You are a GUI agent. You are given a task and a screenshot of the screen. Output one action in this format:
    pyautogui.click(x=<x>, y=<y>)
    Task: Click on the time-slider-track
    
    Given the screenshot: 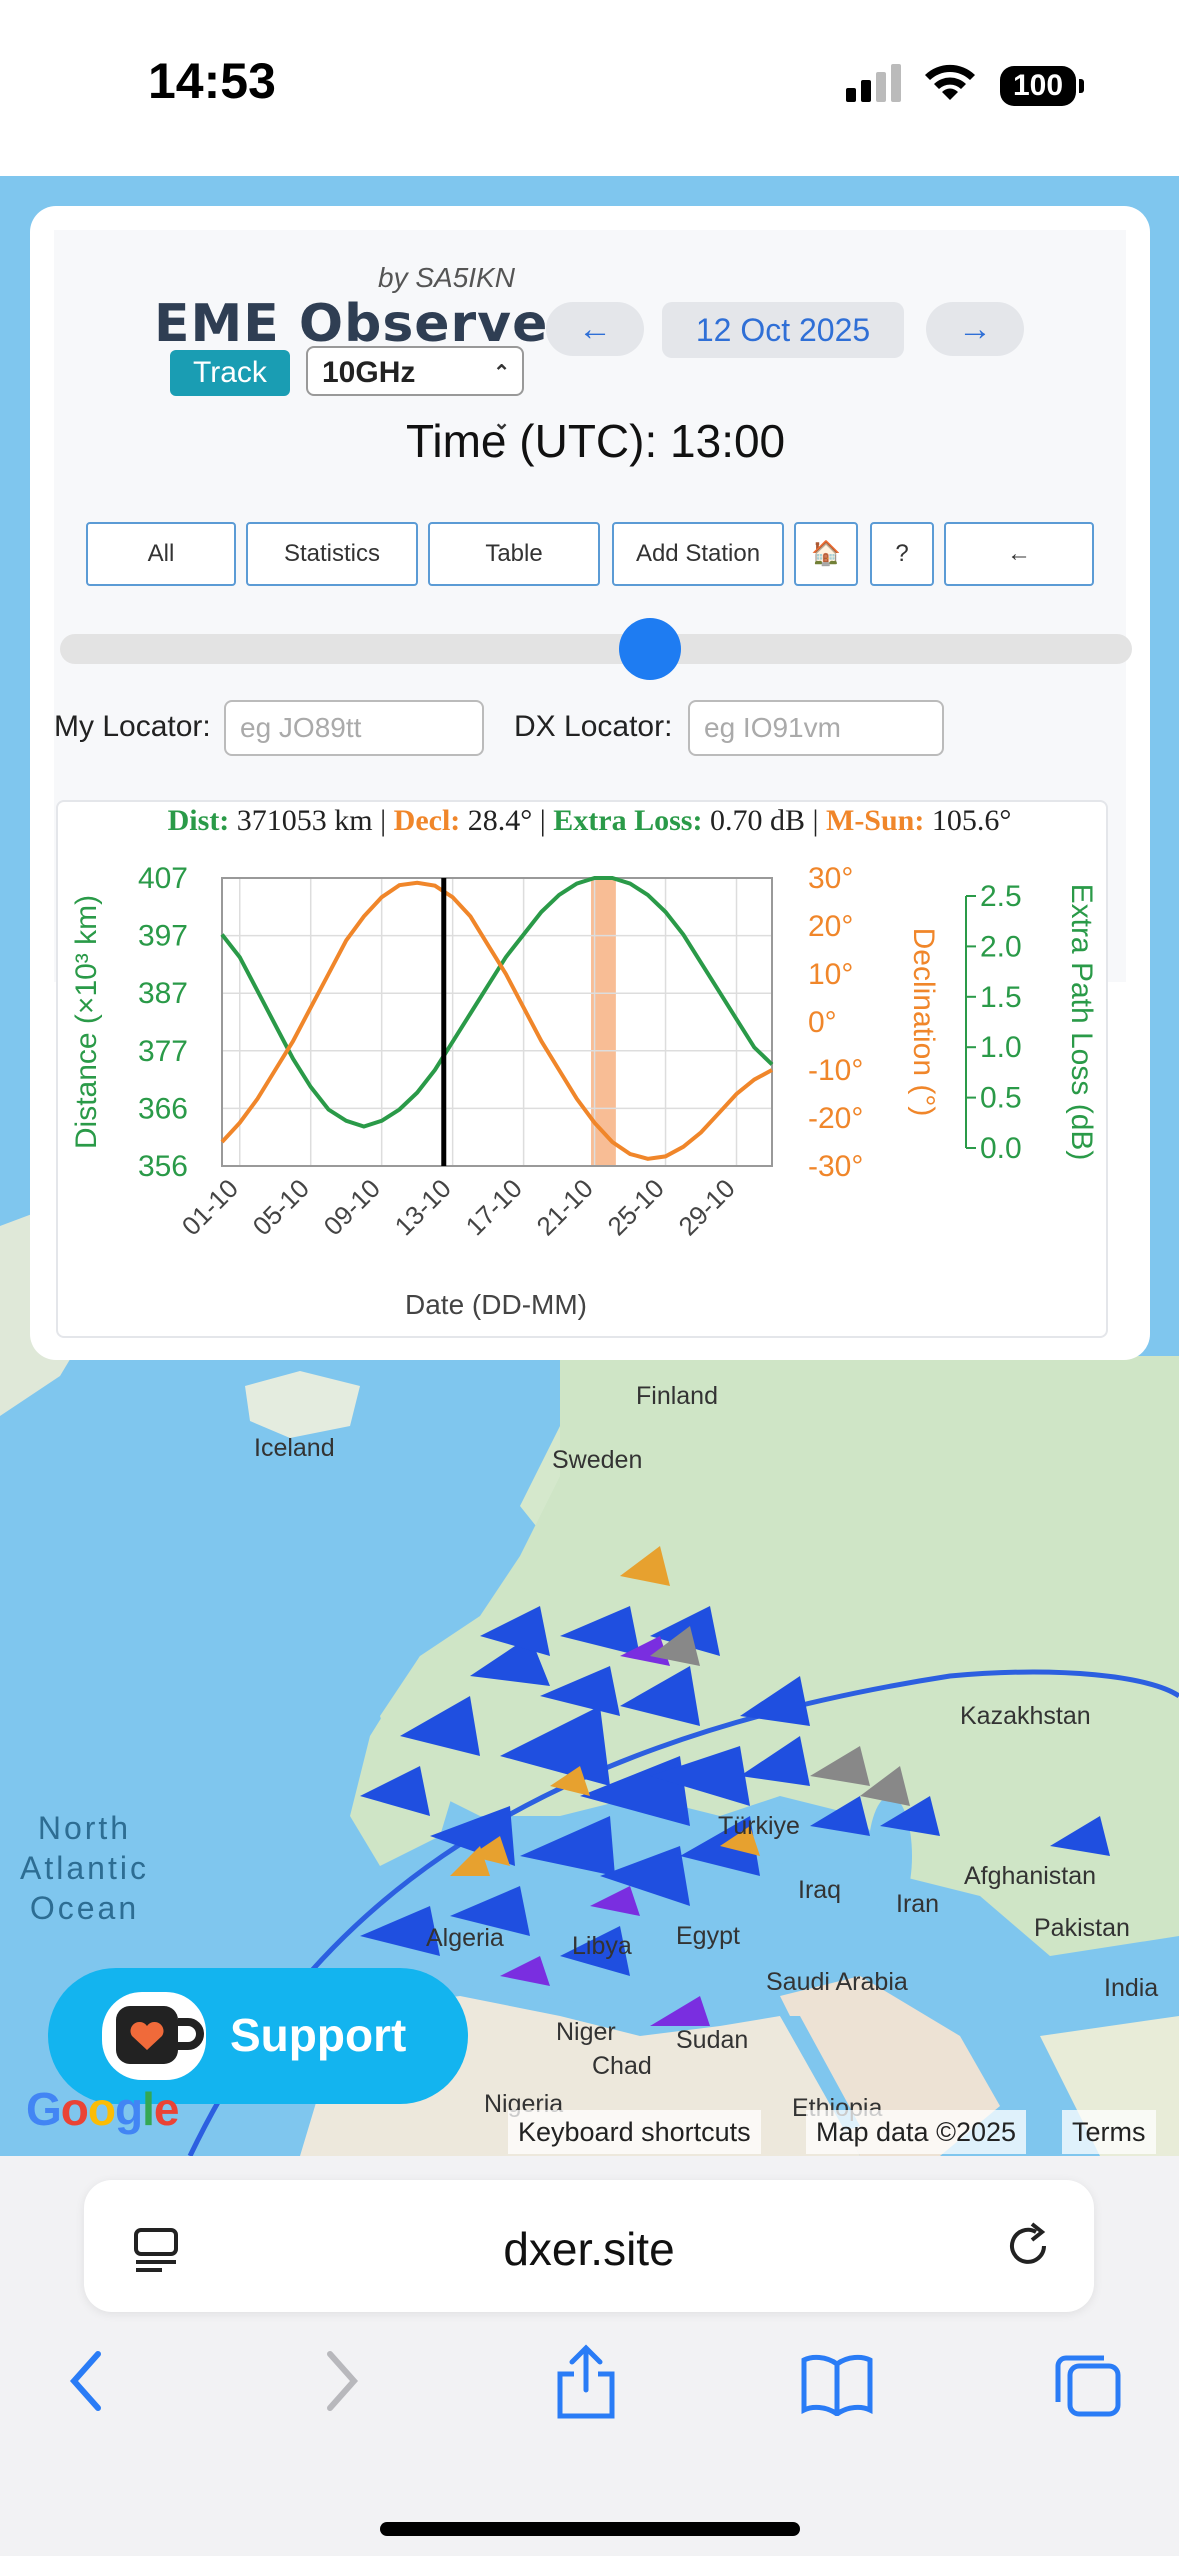 What is the action you would take?
    pyautogui.click(x=596, y=649)
    